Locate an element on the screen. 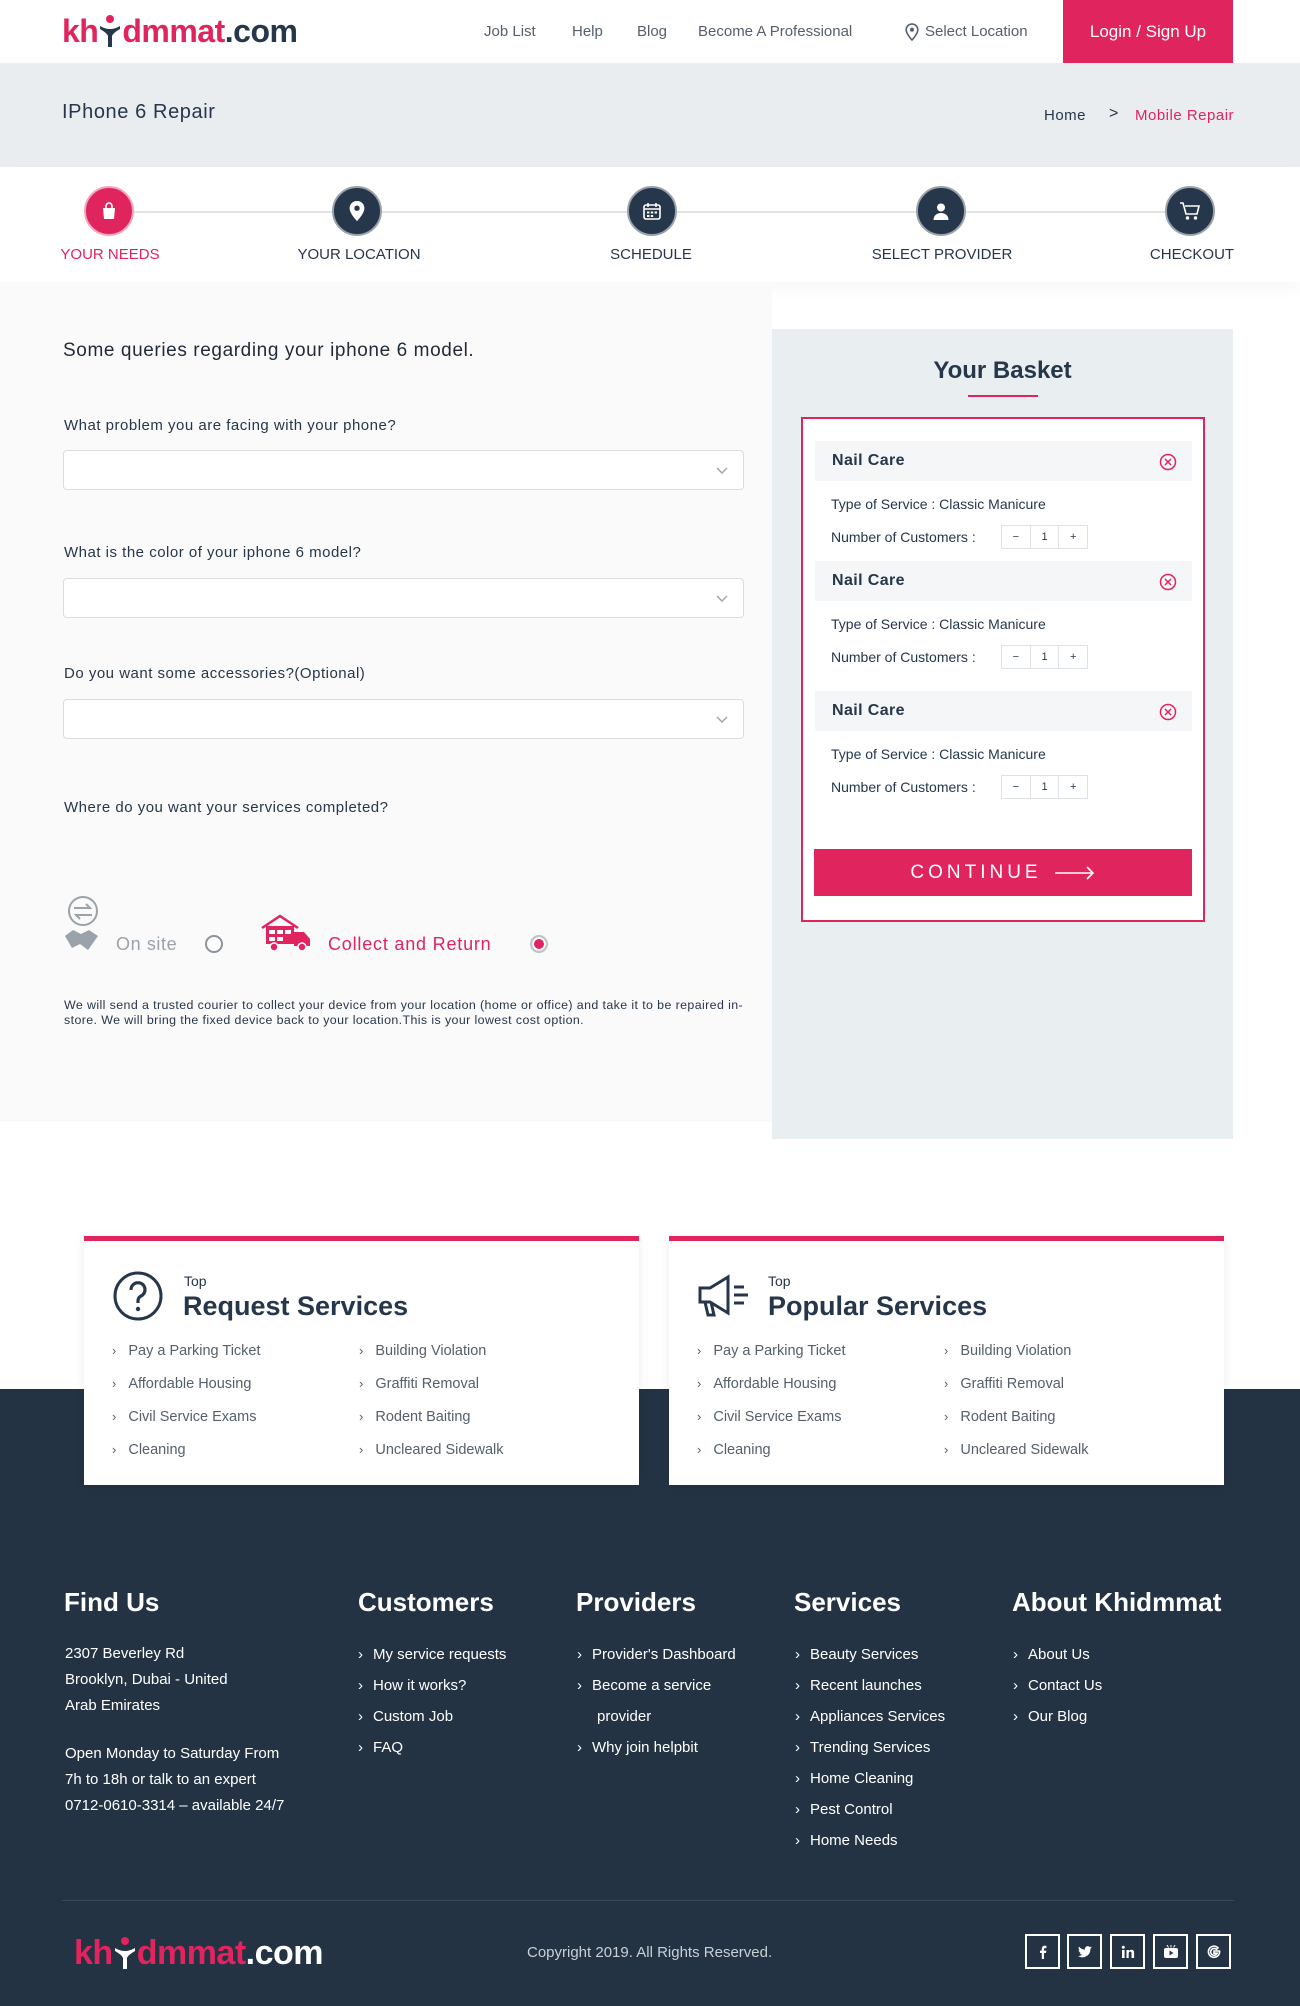 The image size is (1300, 2006). footer-link: › FAQ is located at coordinates (380, 1747).